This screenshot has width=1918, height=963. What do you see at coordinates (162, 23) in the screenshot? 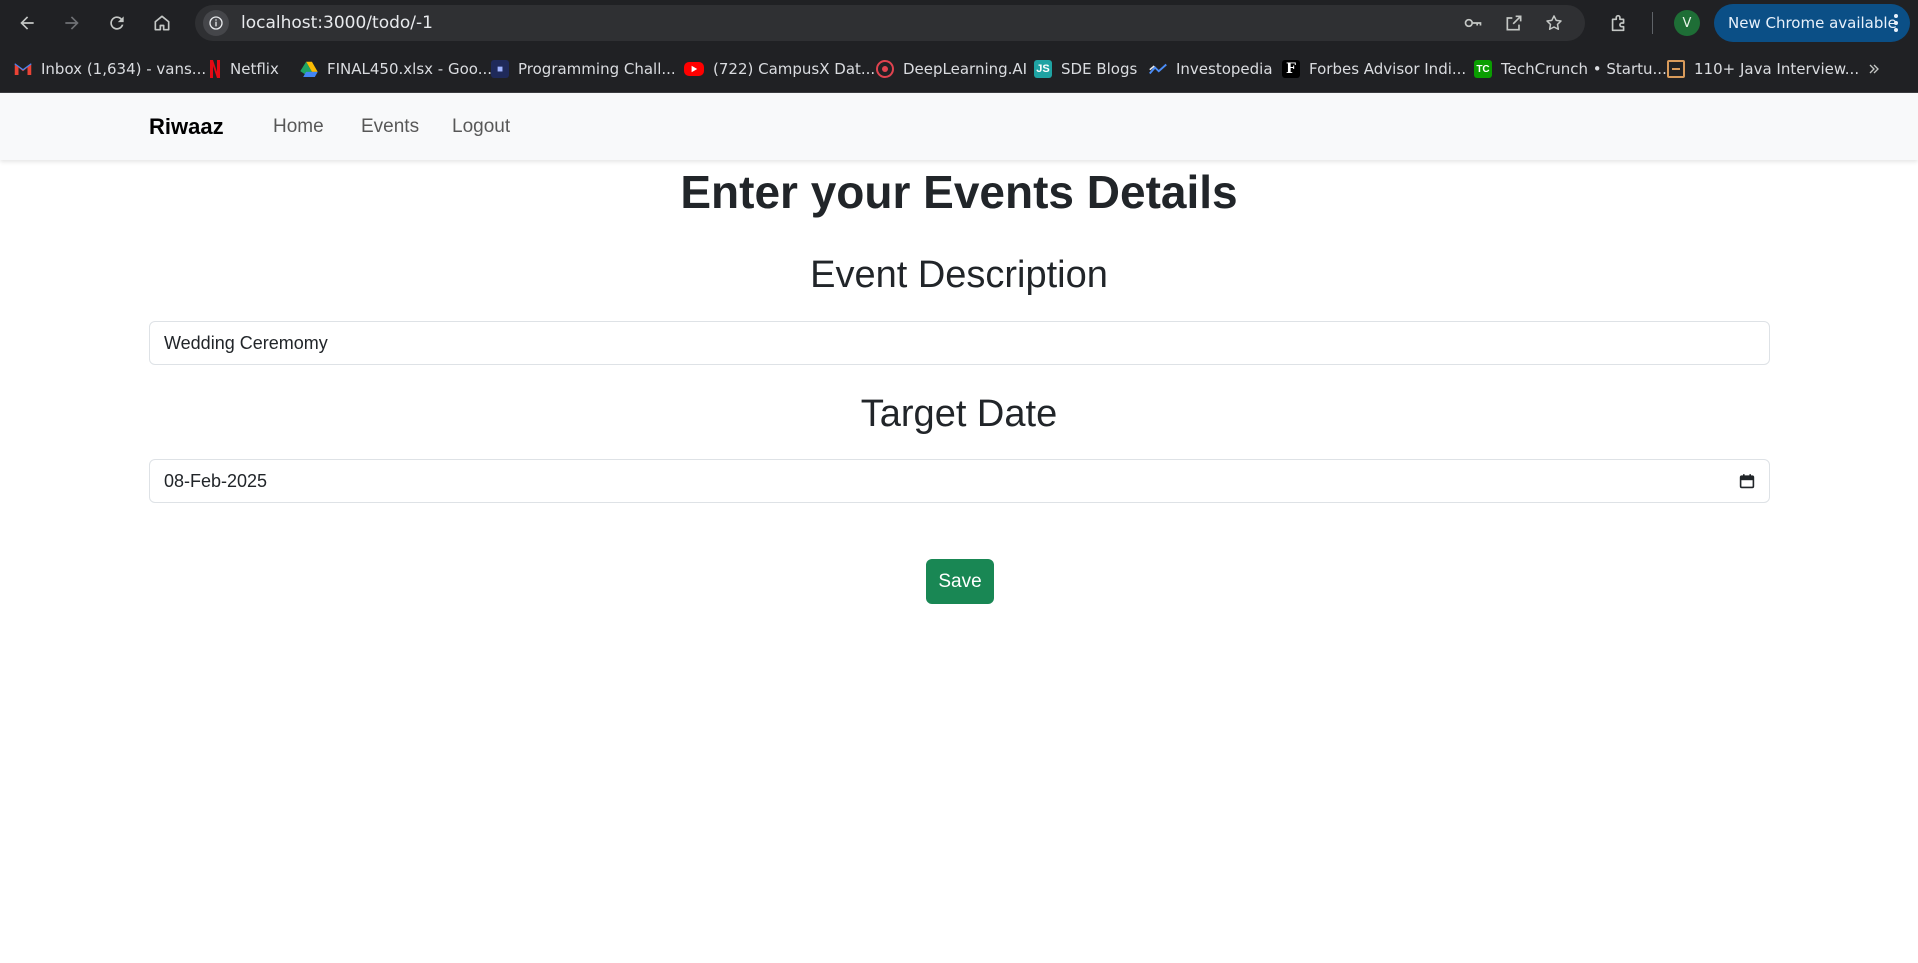
I see `home-icon` at bounding box center [162, 23].